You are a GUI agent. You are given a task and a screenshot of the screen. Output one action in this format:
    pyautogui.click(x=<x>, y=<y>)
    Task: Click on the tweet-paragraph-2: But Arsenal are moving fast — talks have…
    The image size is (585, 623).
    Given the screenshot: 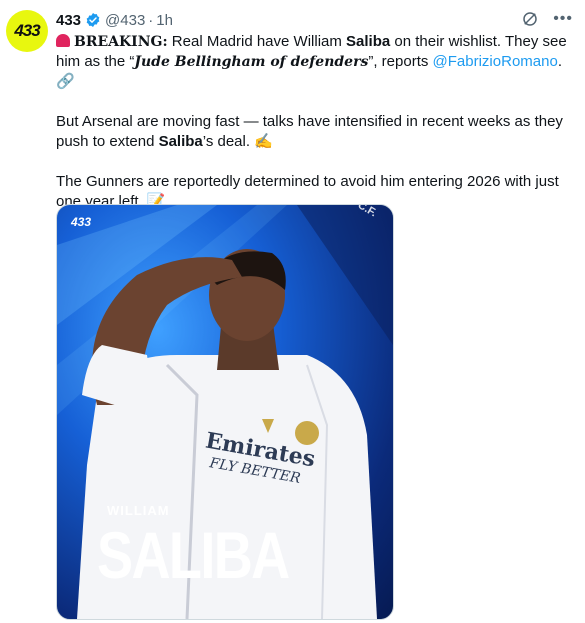 What is the action you would take?
    pyautogui.click(x=316, y=132)
    